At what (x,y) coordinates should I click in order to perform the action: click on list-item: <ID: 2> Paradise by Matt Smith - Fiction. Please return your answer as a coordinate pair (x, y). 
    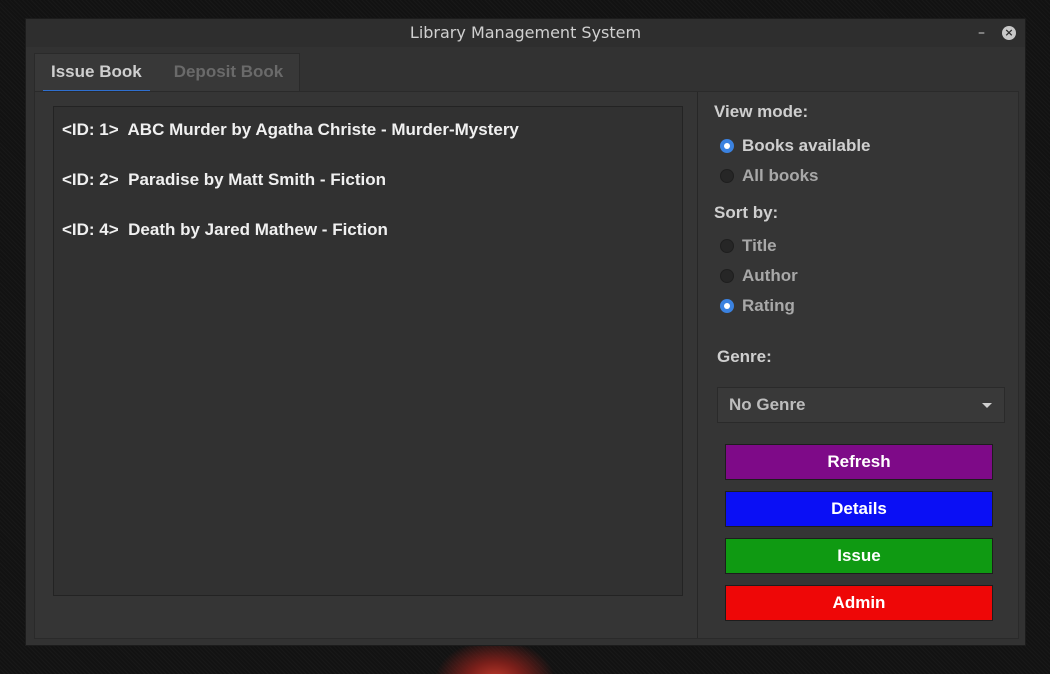
    Looking at the image, I should click on (368, 192).